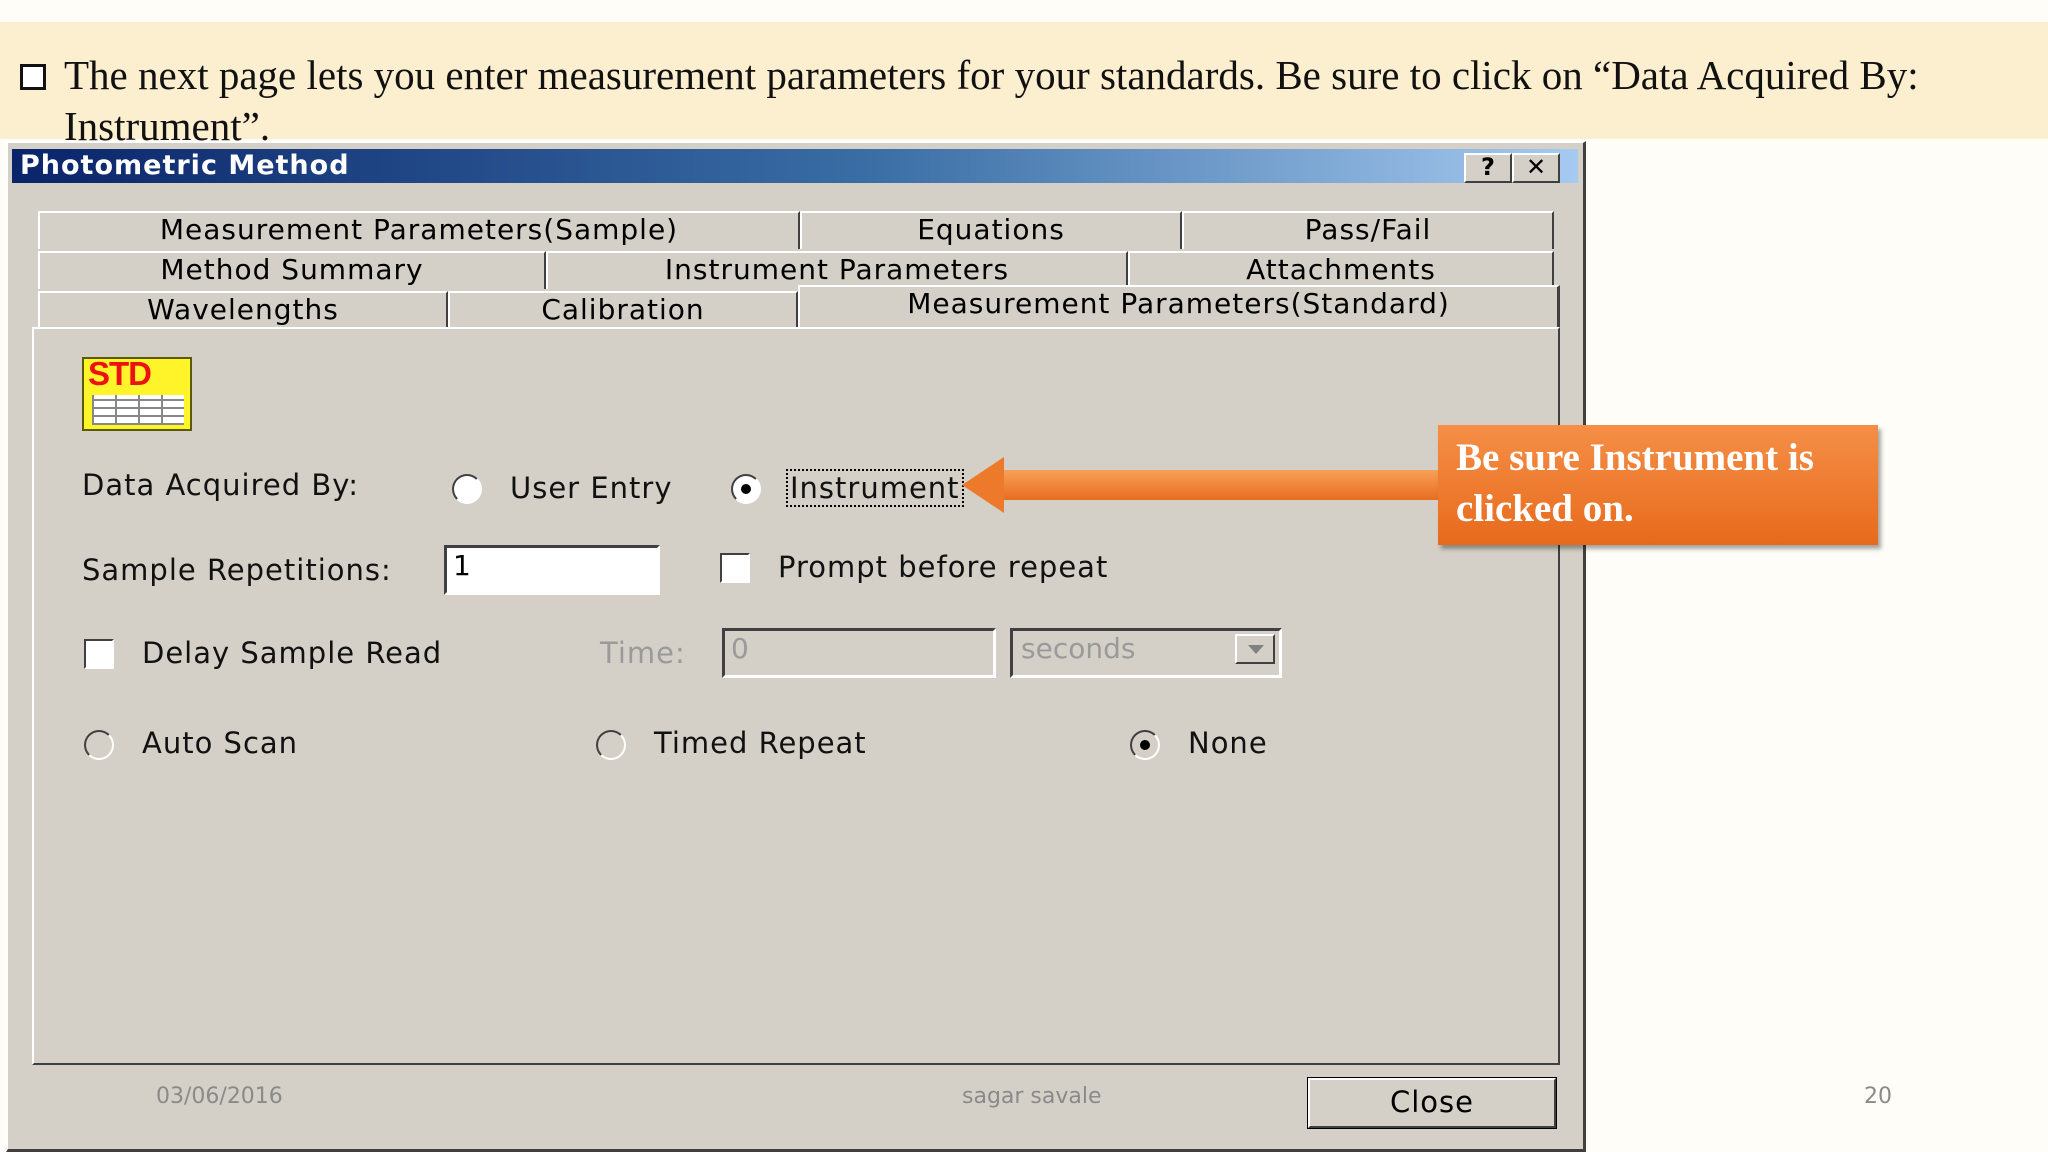  I want to click on time-unit-value: seconds, so click(1078, 648).